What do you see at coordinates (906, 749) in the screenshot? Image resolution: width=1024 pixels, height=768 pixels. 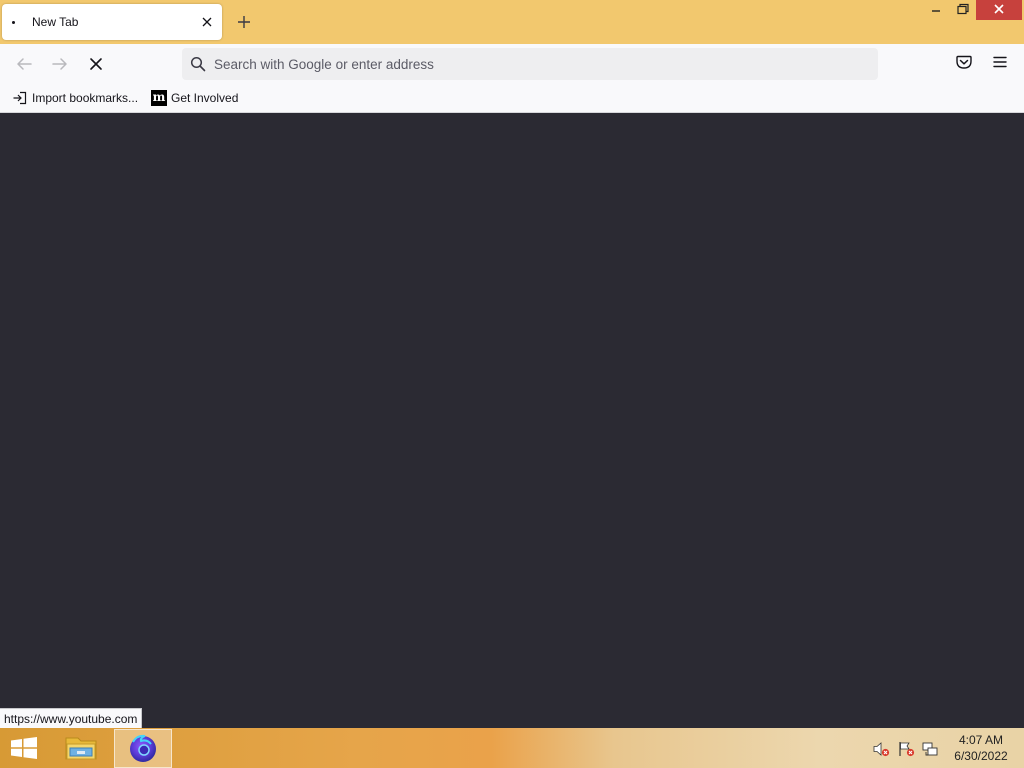 I see `action-center-flag-icon` at bounding box center [906, 749].